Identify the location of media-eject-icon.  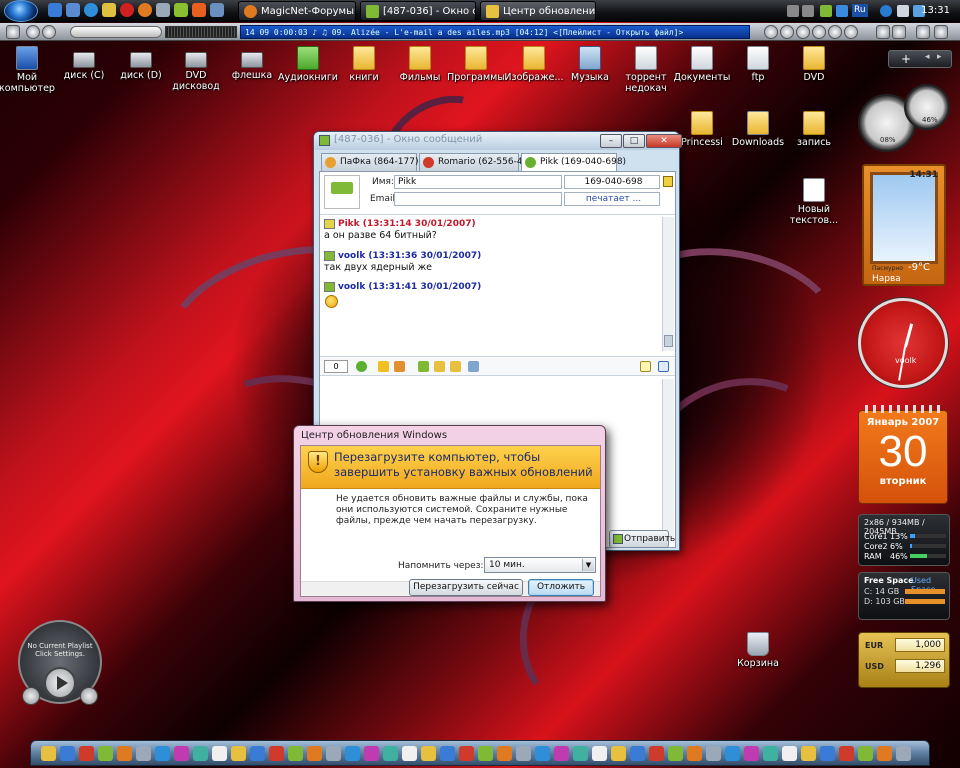
(851, 32).